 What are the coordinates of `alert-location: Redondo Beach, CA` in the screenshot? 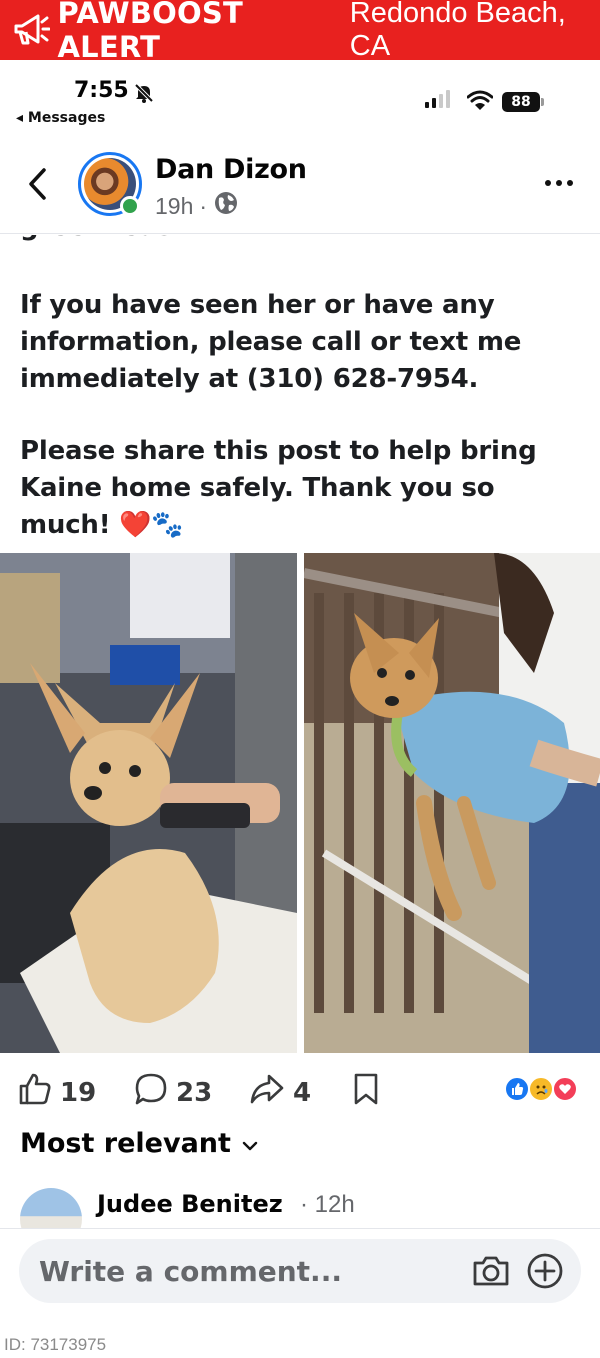 It's located at (457, 31).